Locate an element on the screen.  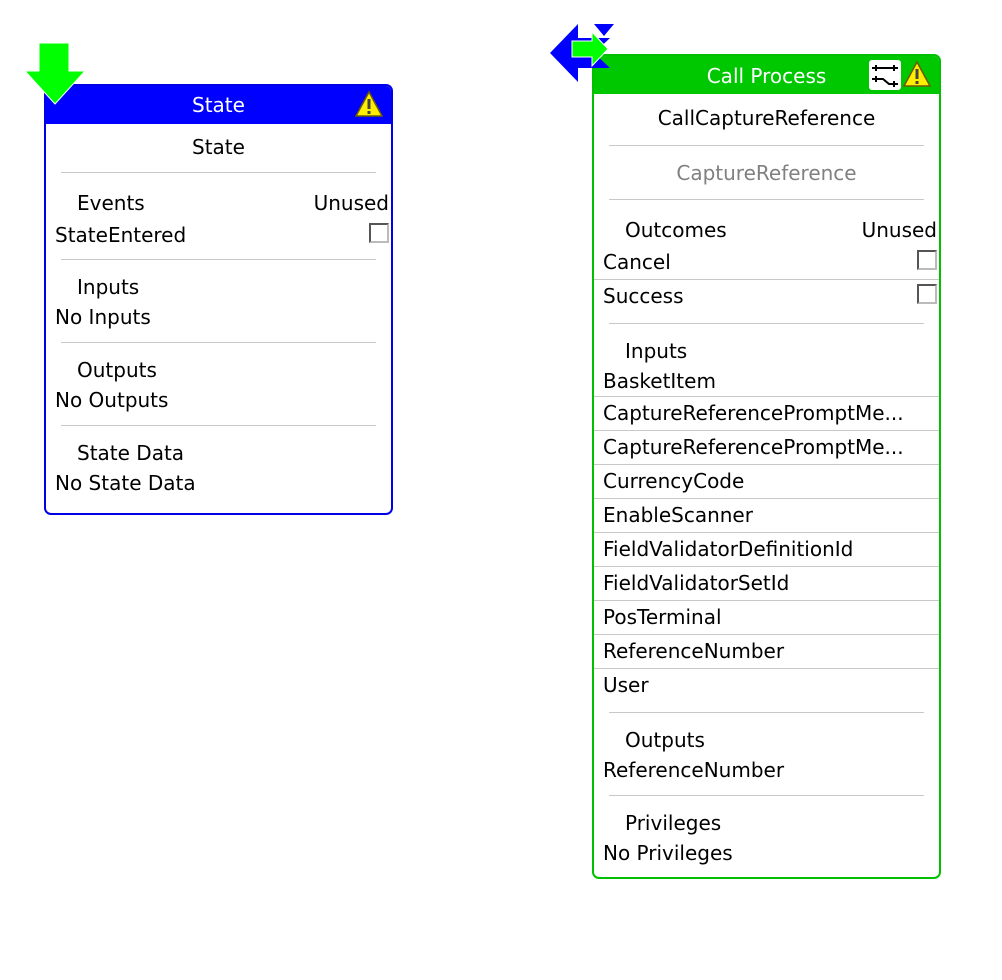
outcome-item: Success is located at coordinates (766, 296).